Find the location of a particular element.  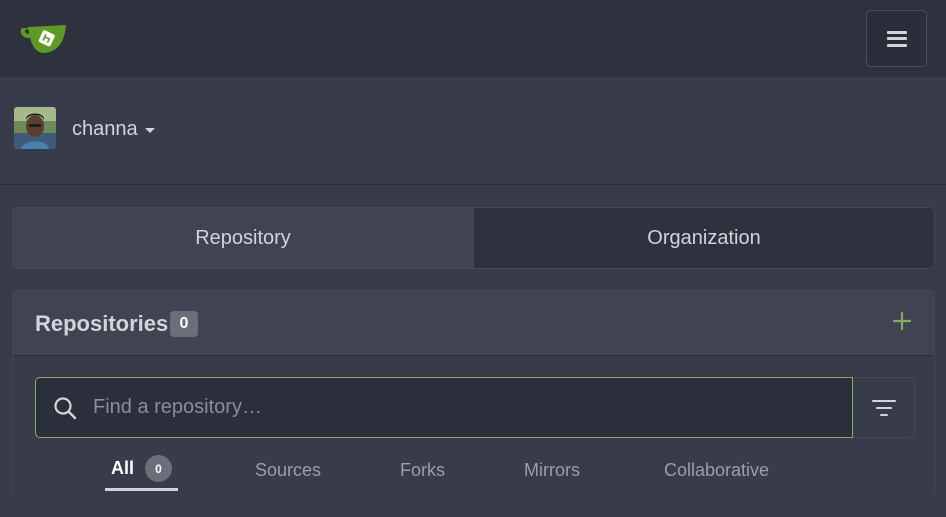

filter-button is located at coordinates (884, 407).